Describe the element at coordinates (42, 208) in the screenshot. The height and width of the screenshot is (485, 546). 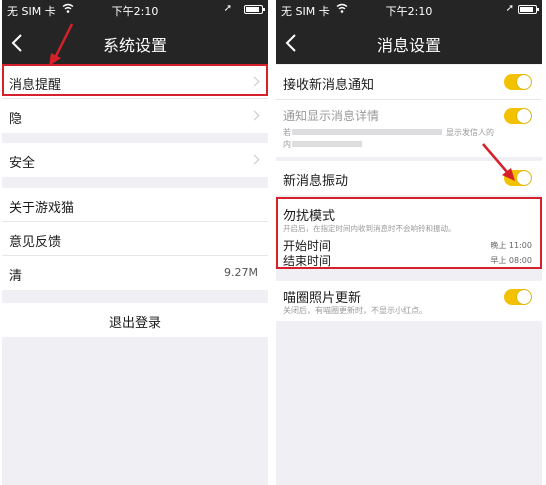
I see `menu-item-label: 关于游戏猫` at that location.